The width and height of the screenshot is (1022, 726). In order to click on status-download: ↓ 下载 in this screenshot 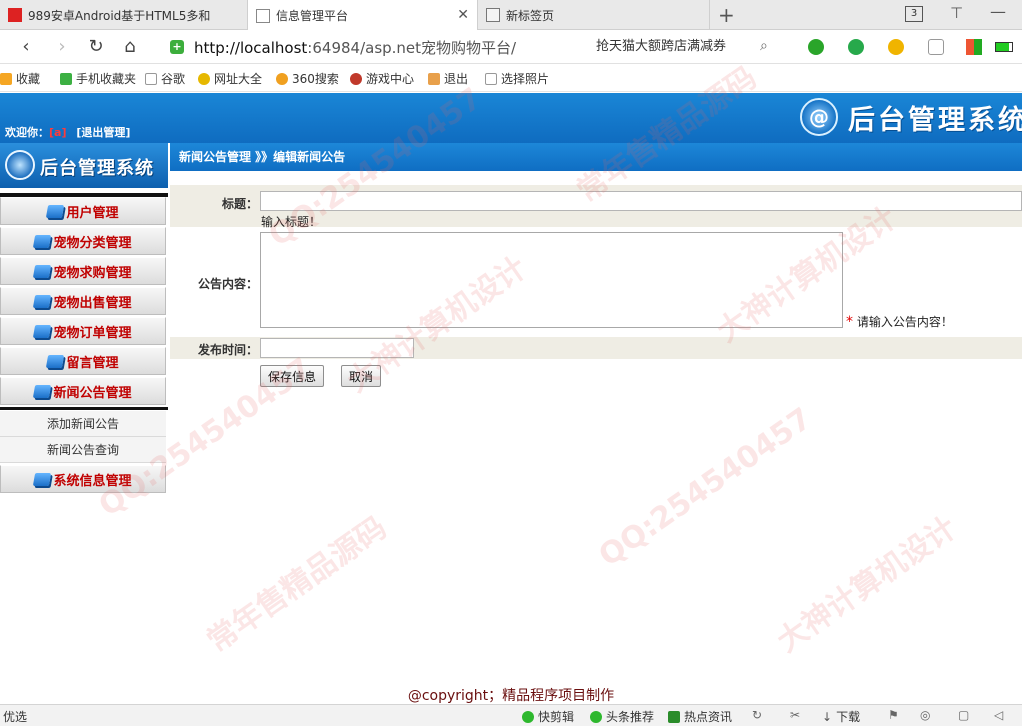, I will do `click(841, 716)`.